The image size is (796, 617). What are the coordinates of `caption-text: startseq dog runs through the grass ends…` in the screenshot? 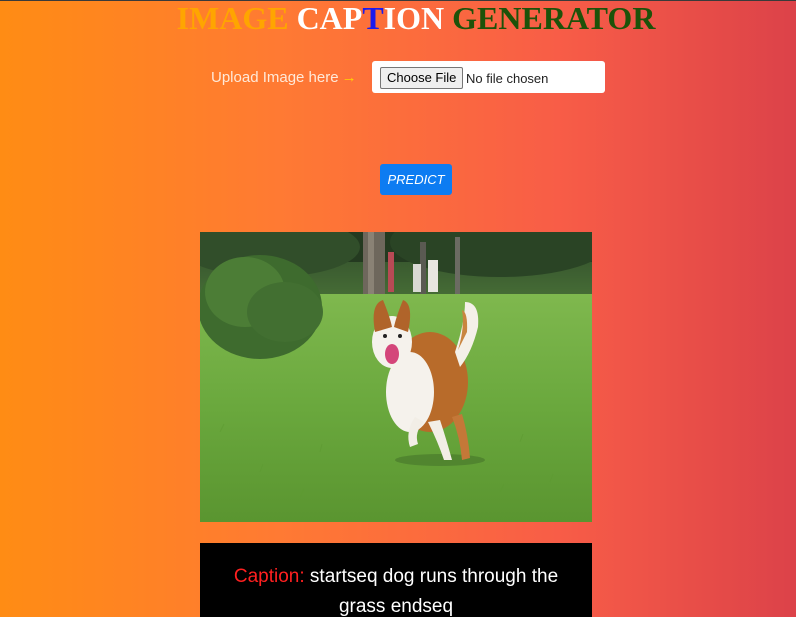 It's located at (431, 591).